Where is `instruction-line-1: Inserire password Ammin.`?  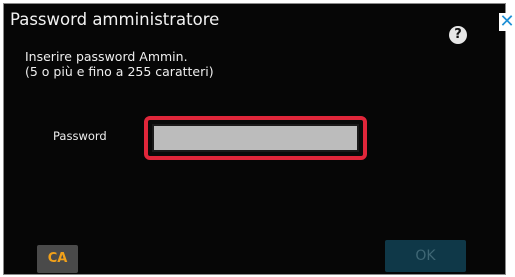
instruction-line-1: Inserire password Ammin. is located at coordinates (106, 56).